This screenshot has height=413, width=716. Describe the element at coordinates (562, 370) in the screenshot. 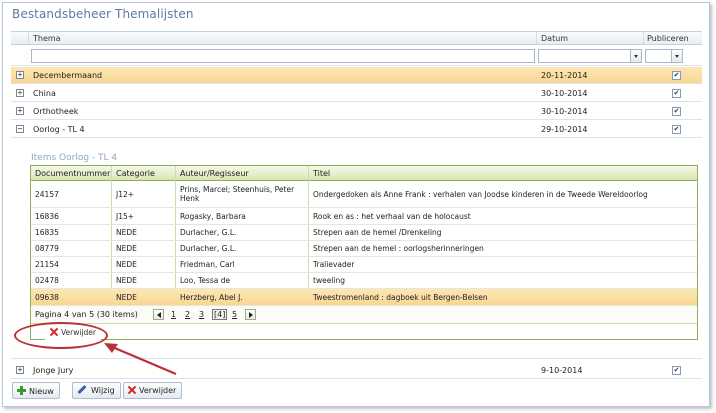

I see `row-datum: 9-10-2014` at that location.